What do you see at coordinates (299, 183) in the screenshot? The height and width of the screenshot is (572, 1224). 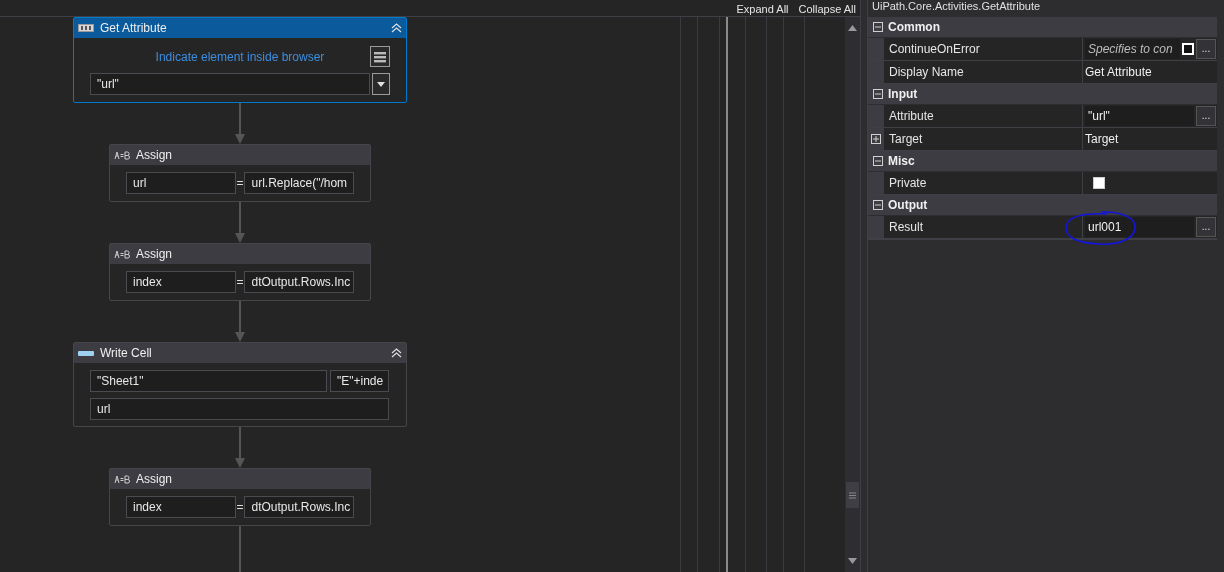 I see `assign-value-field: url.Replace("/hom` at bounding box center [299, 183].